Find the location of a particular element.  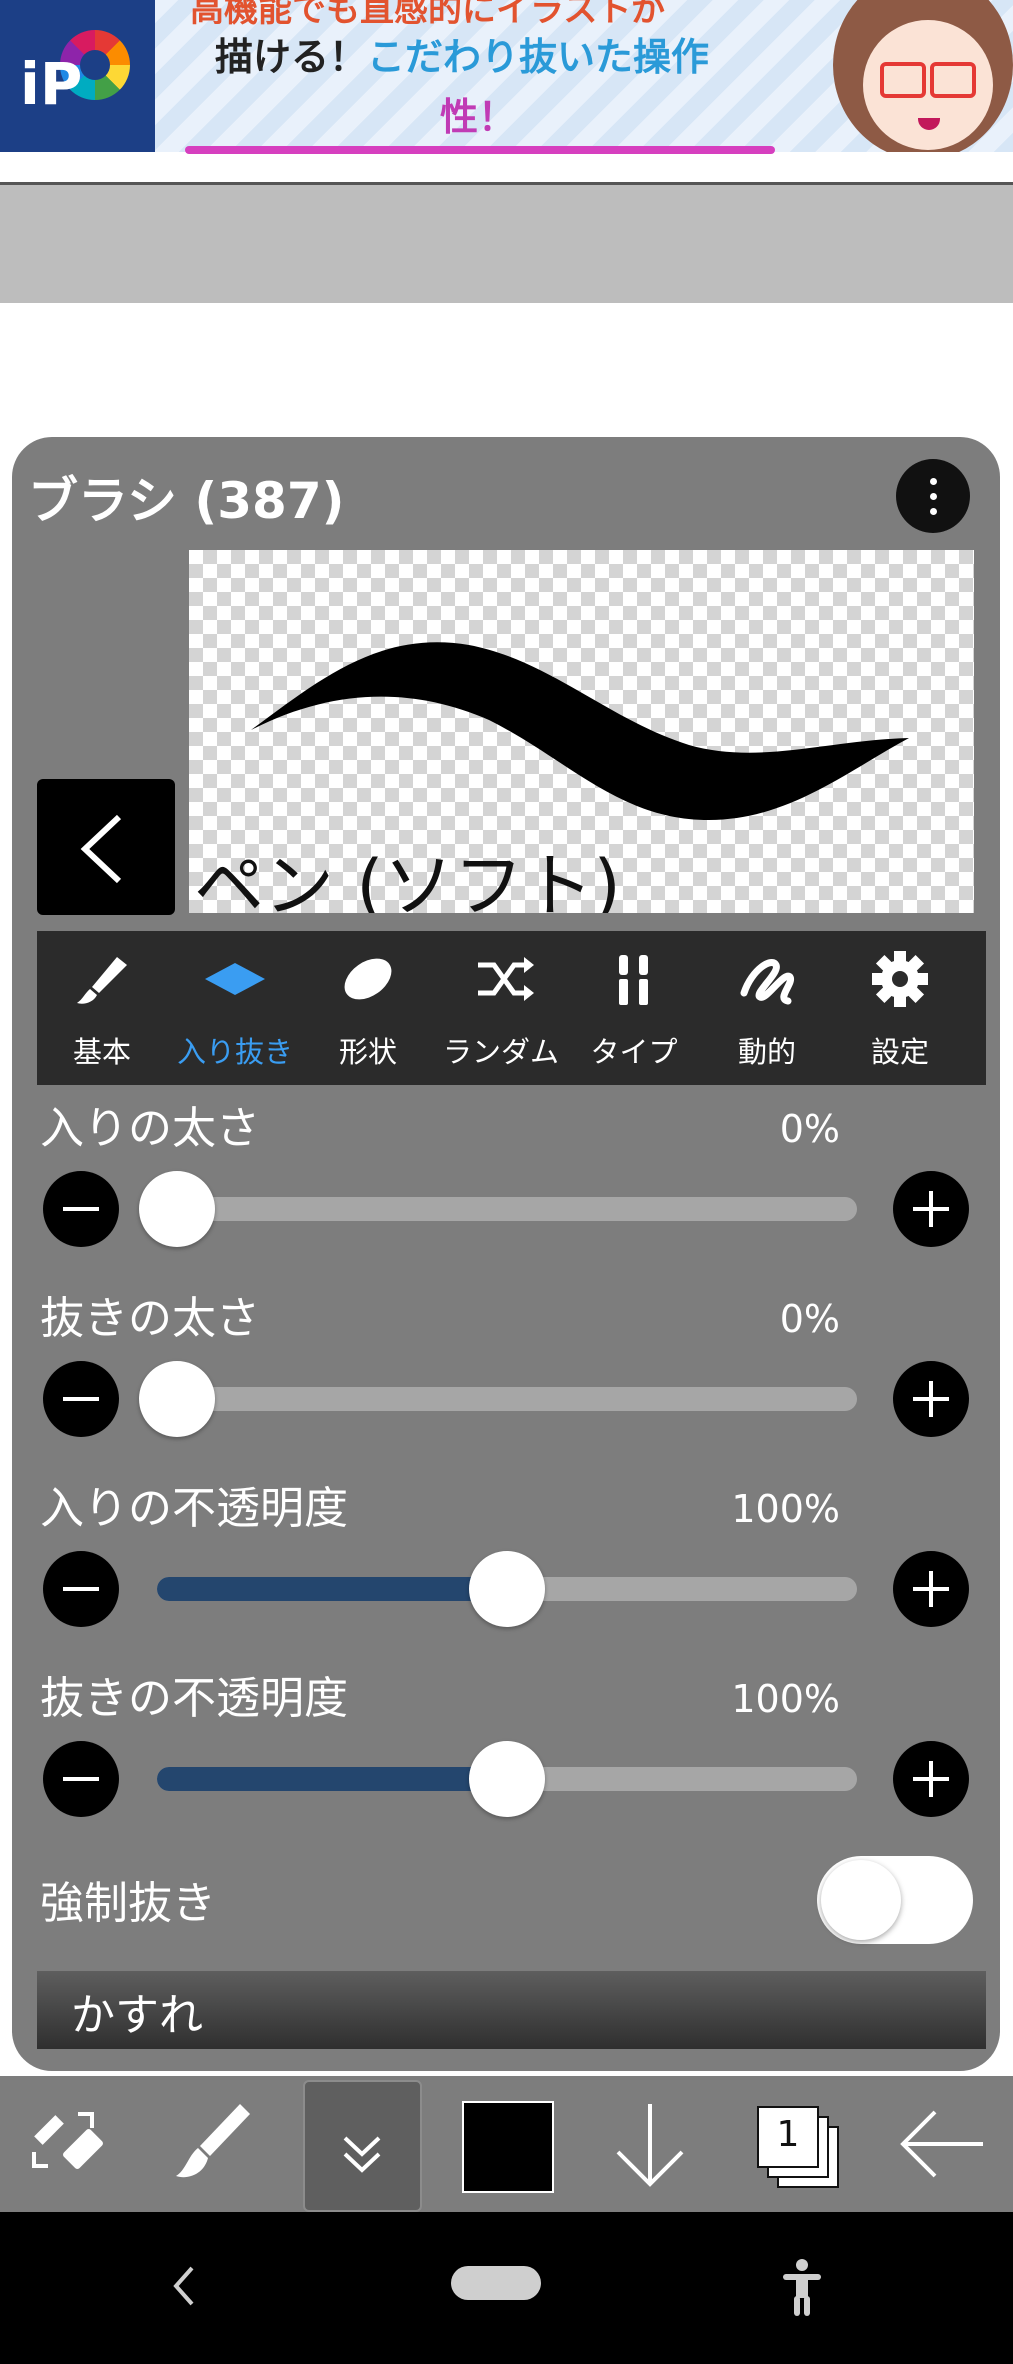

ellipse-icon is located at coordinates (368, 979).